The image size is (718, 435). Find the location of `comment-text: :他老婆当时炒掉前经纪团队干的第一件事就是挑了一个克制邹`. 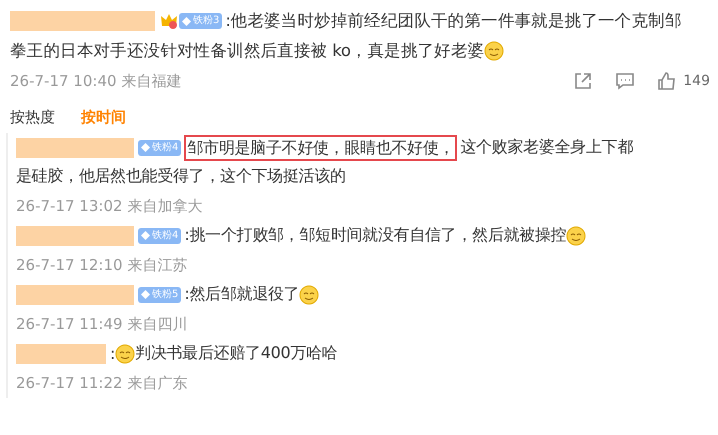

comment-text: :他老婆当时炒掉前经纪团队干的第一件事就是挑了一个克制邹 is located at coordinates (453, 21).